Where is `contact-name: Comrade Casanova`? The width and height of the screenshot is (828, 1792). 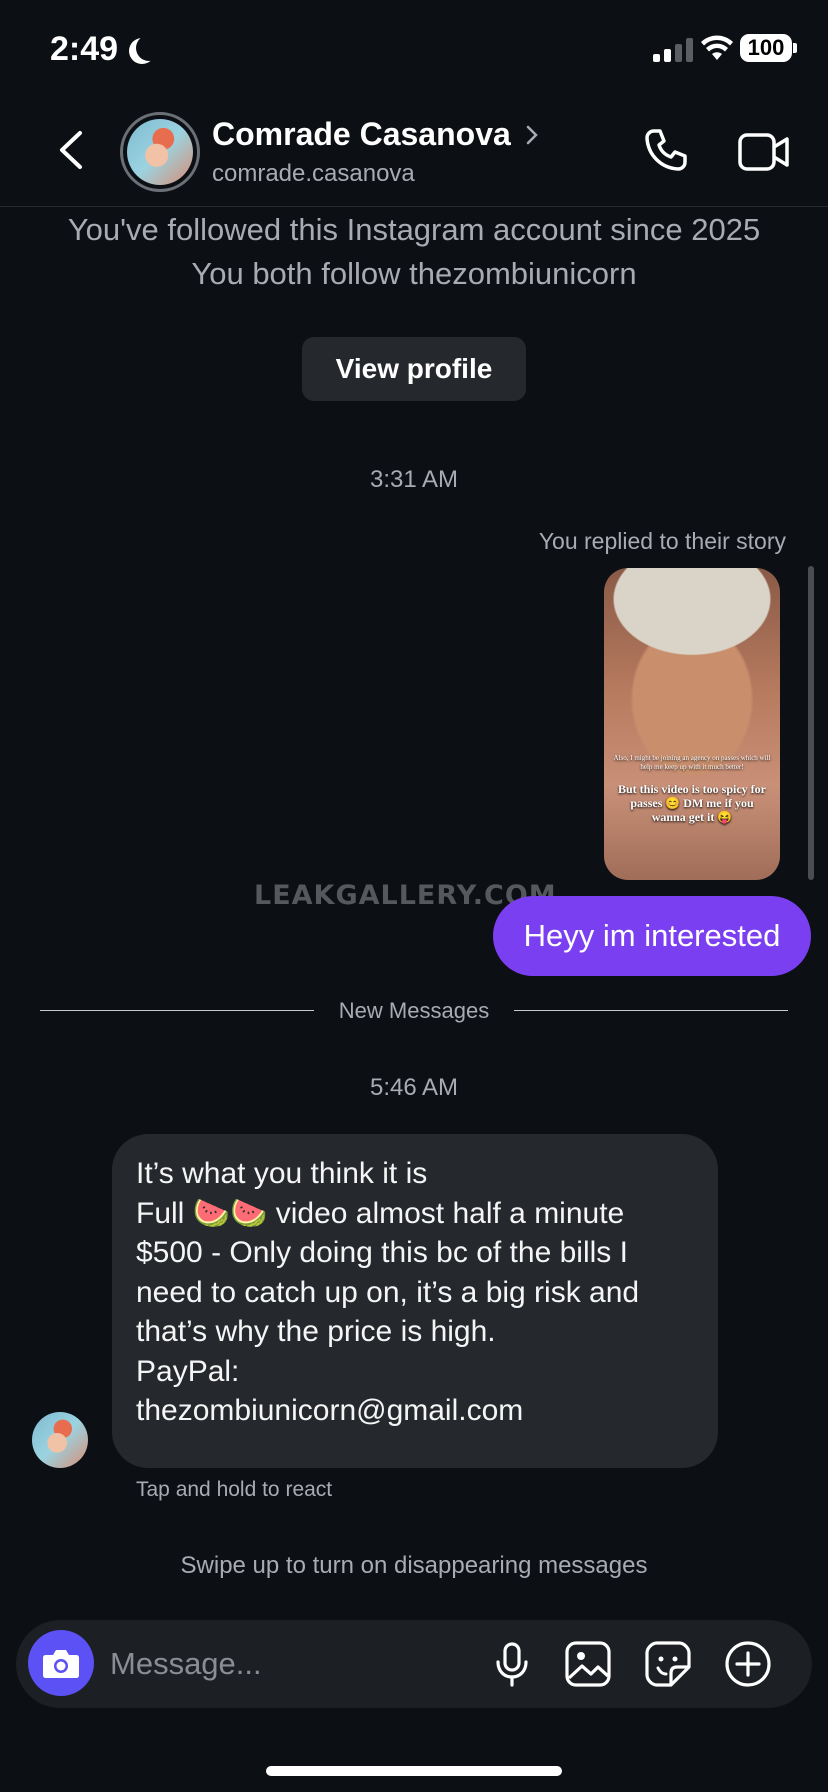 contact-name: Comrade Casanova is located at coordinates (375, 134).